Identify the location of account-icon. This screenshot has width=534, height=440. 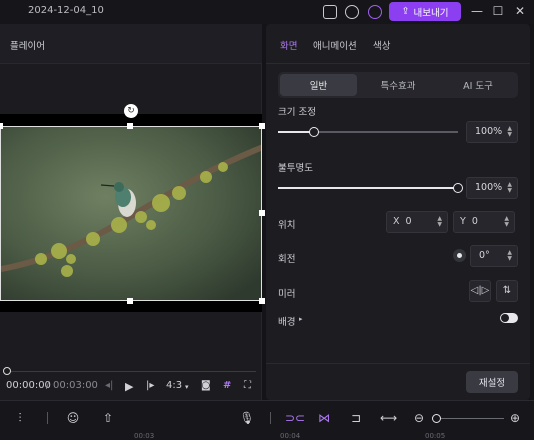
(375, 12).